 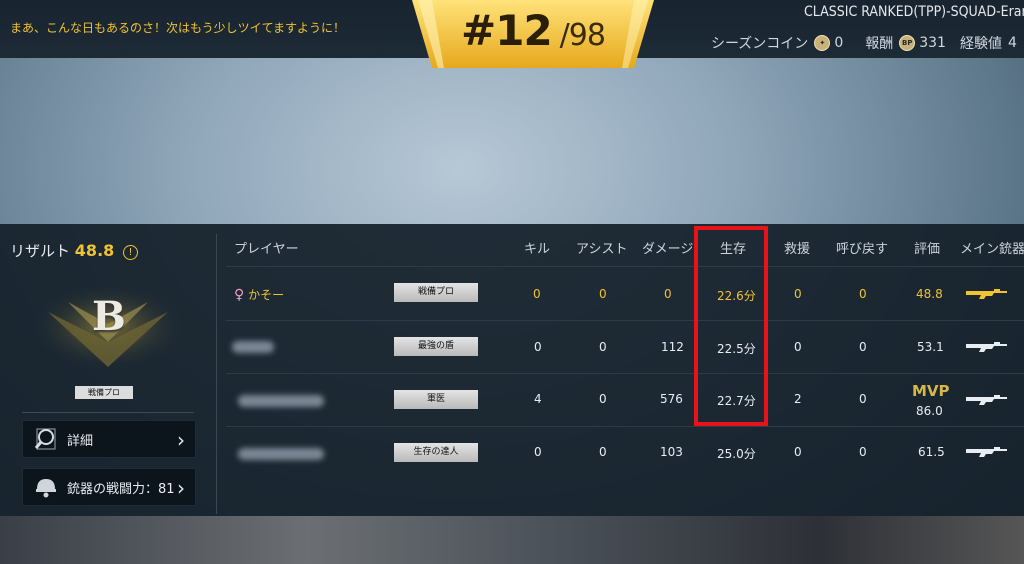 I want to click on info-icon: !, so click(x=131, y=252).